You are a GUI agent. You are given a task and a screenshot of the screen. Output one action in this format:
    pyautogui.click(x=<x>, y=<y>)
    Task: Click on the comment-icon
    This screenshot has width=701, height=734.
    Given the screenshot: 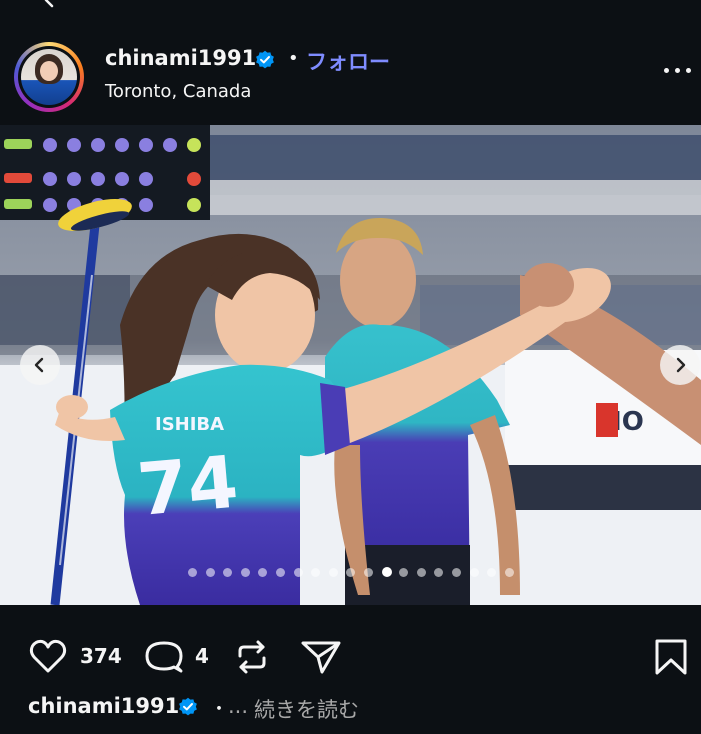 What is the action you would take?
    pyautogui.click(x=164, y=657)
    